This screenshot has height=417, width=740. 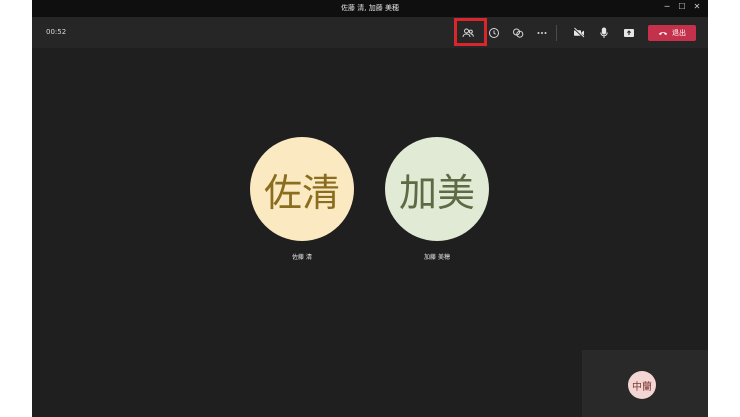 I want to click on self-initials: 中蘭, so click(x=642, y=387).